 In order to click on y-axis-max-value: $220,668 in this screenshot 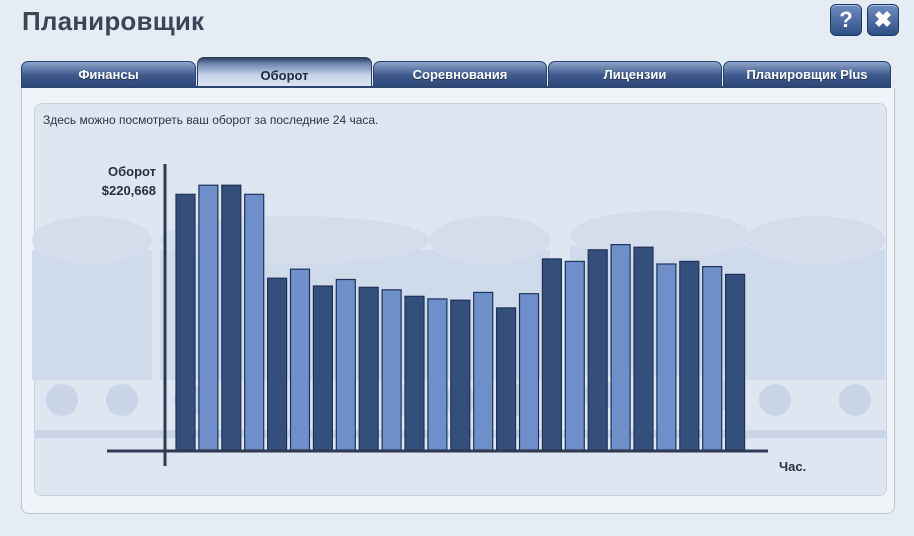, I will do `click(128, 190)`.